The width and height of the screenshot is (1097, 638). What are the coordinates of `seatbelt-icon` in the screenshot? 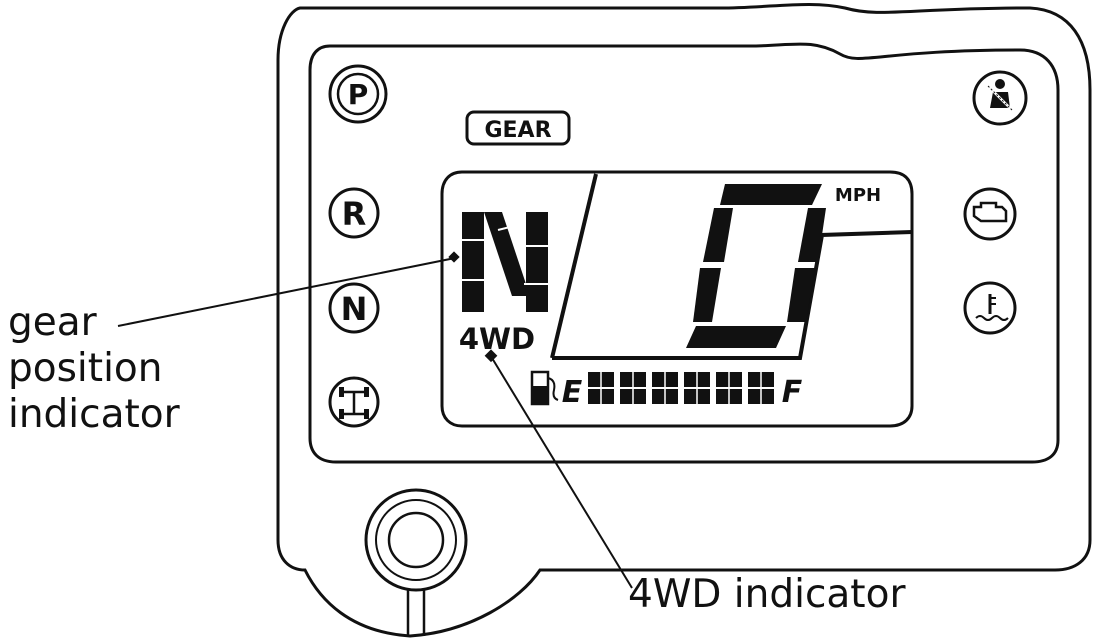 It's located at (1000, 98).